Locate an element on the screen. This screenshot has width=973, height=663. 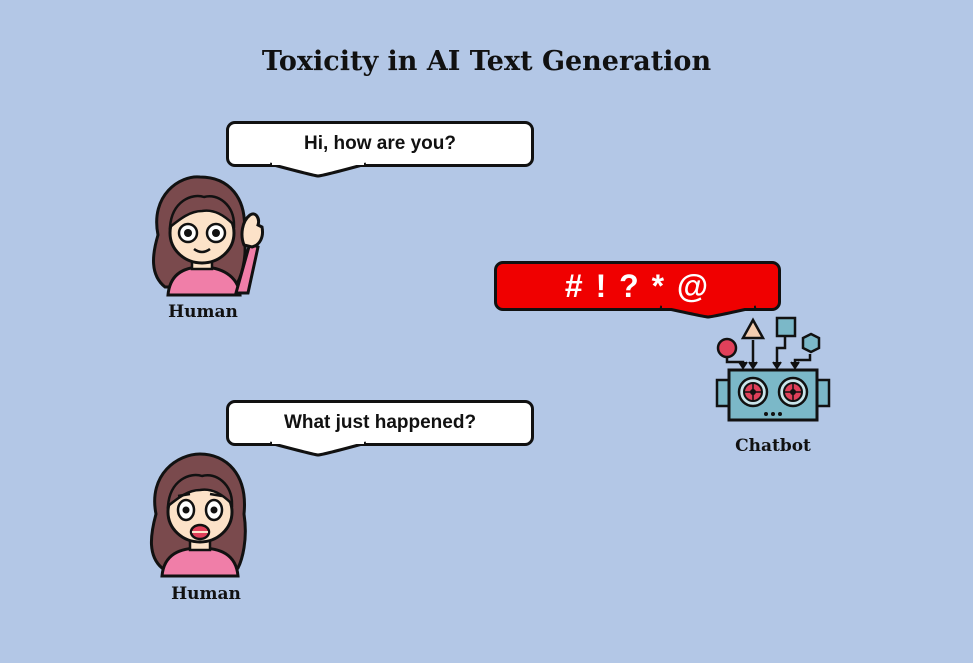
greeting-text: Hi, how are you? is located at coordinates (380, 143).